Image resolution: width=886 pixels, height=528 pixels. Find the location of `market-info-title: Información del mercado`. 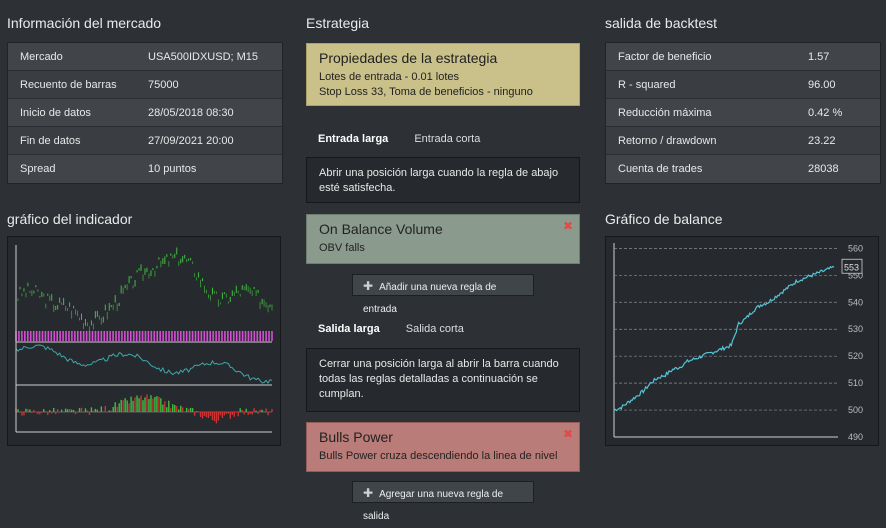

market-info-title: Información del mercado is located at coordinates (84, 23).